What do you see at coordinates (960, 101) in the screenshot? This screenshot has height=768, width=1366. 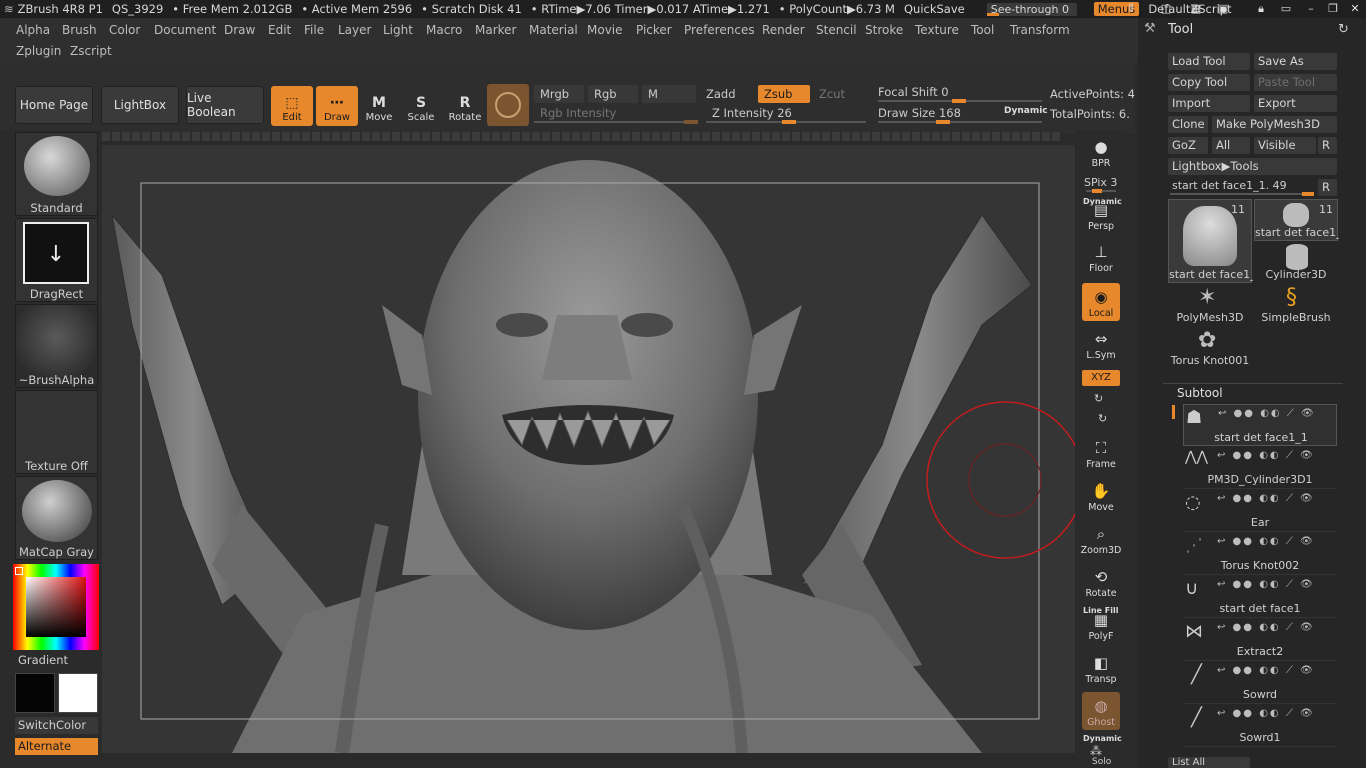 I see `focal-shift-track` at bounding box center [960, 101].